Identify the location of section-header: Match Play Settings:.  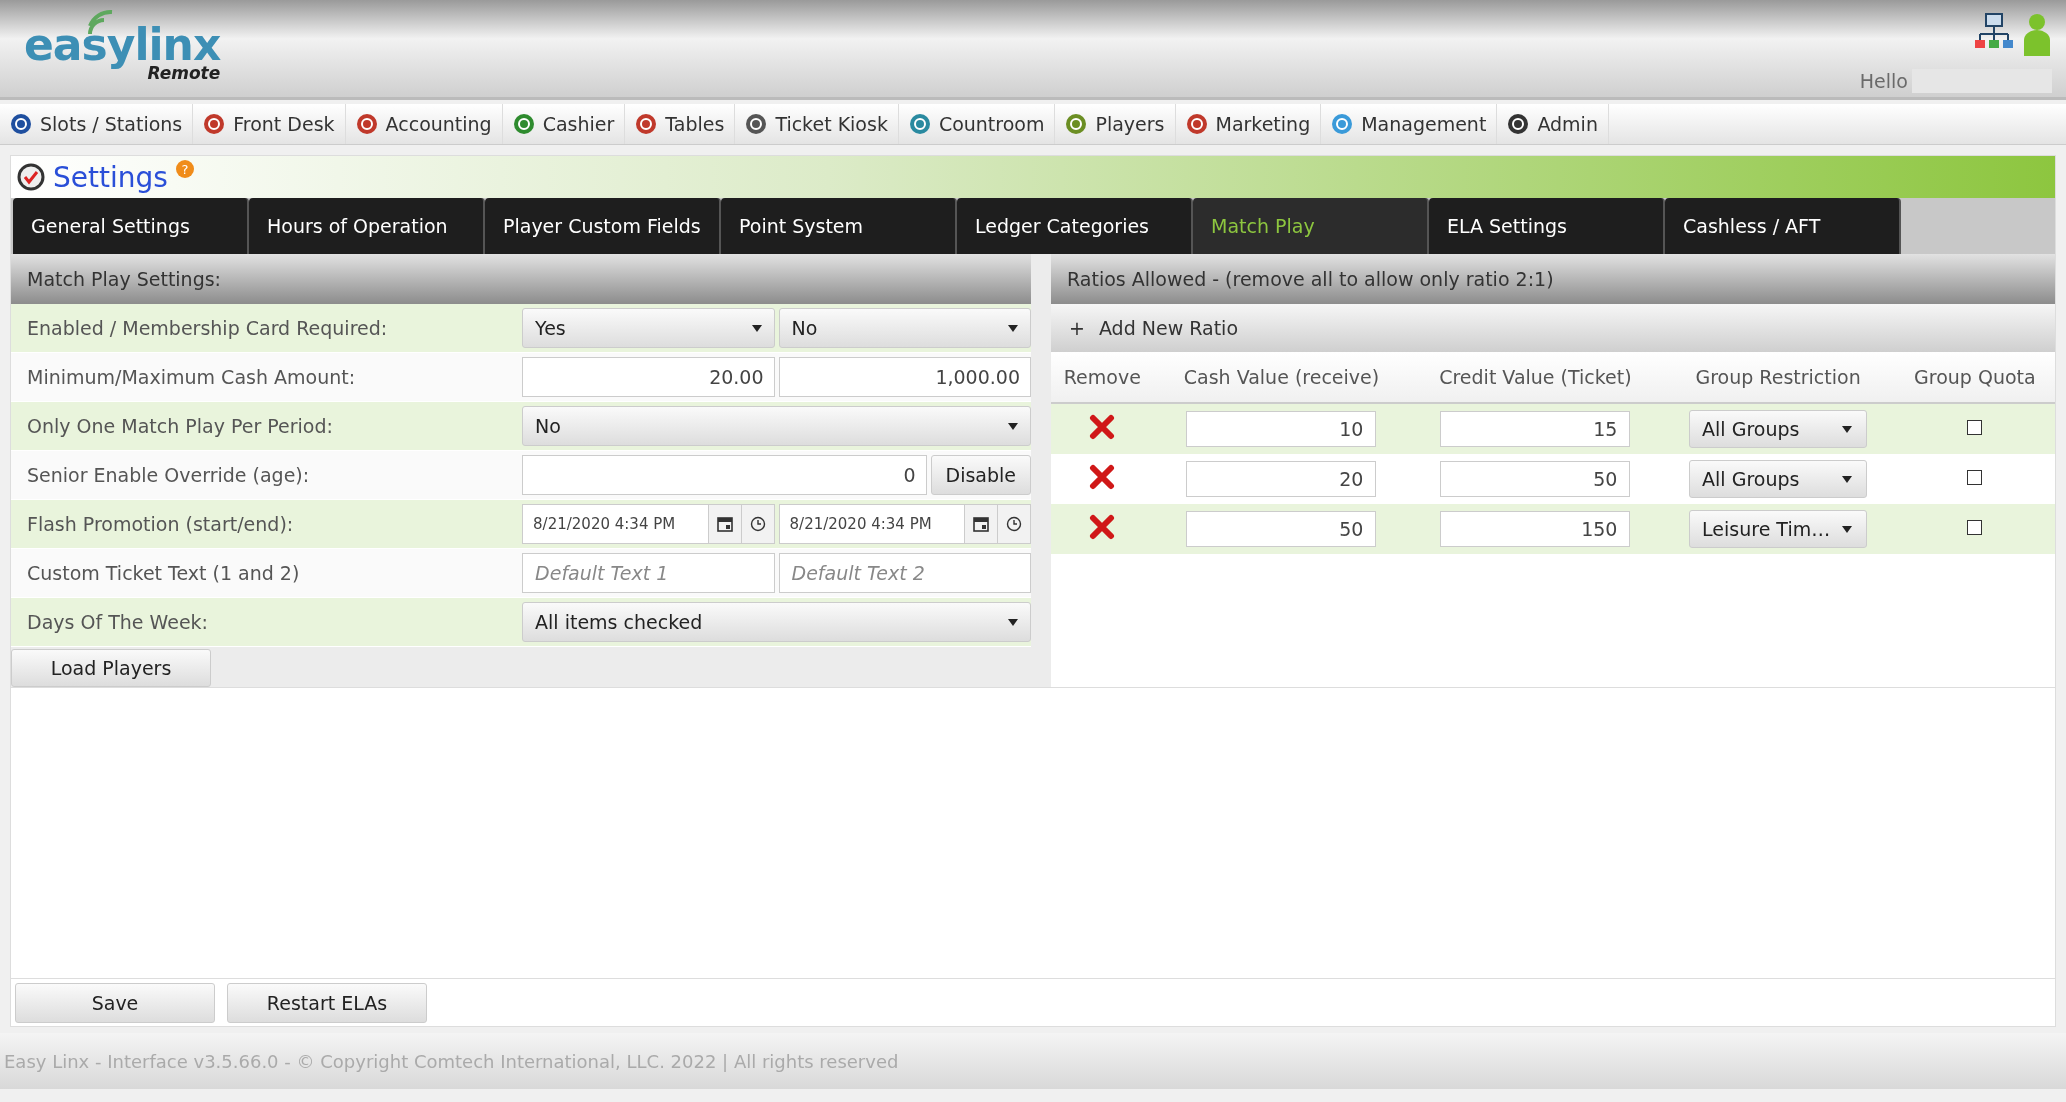
(521, 279).